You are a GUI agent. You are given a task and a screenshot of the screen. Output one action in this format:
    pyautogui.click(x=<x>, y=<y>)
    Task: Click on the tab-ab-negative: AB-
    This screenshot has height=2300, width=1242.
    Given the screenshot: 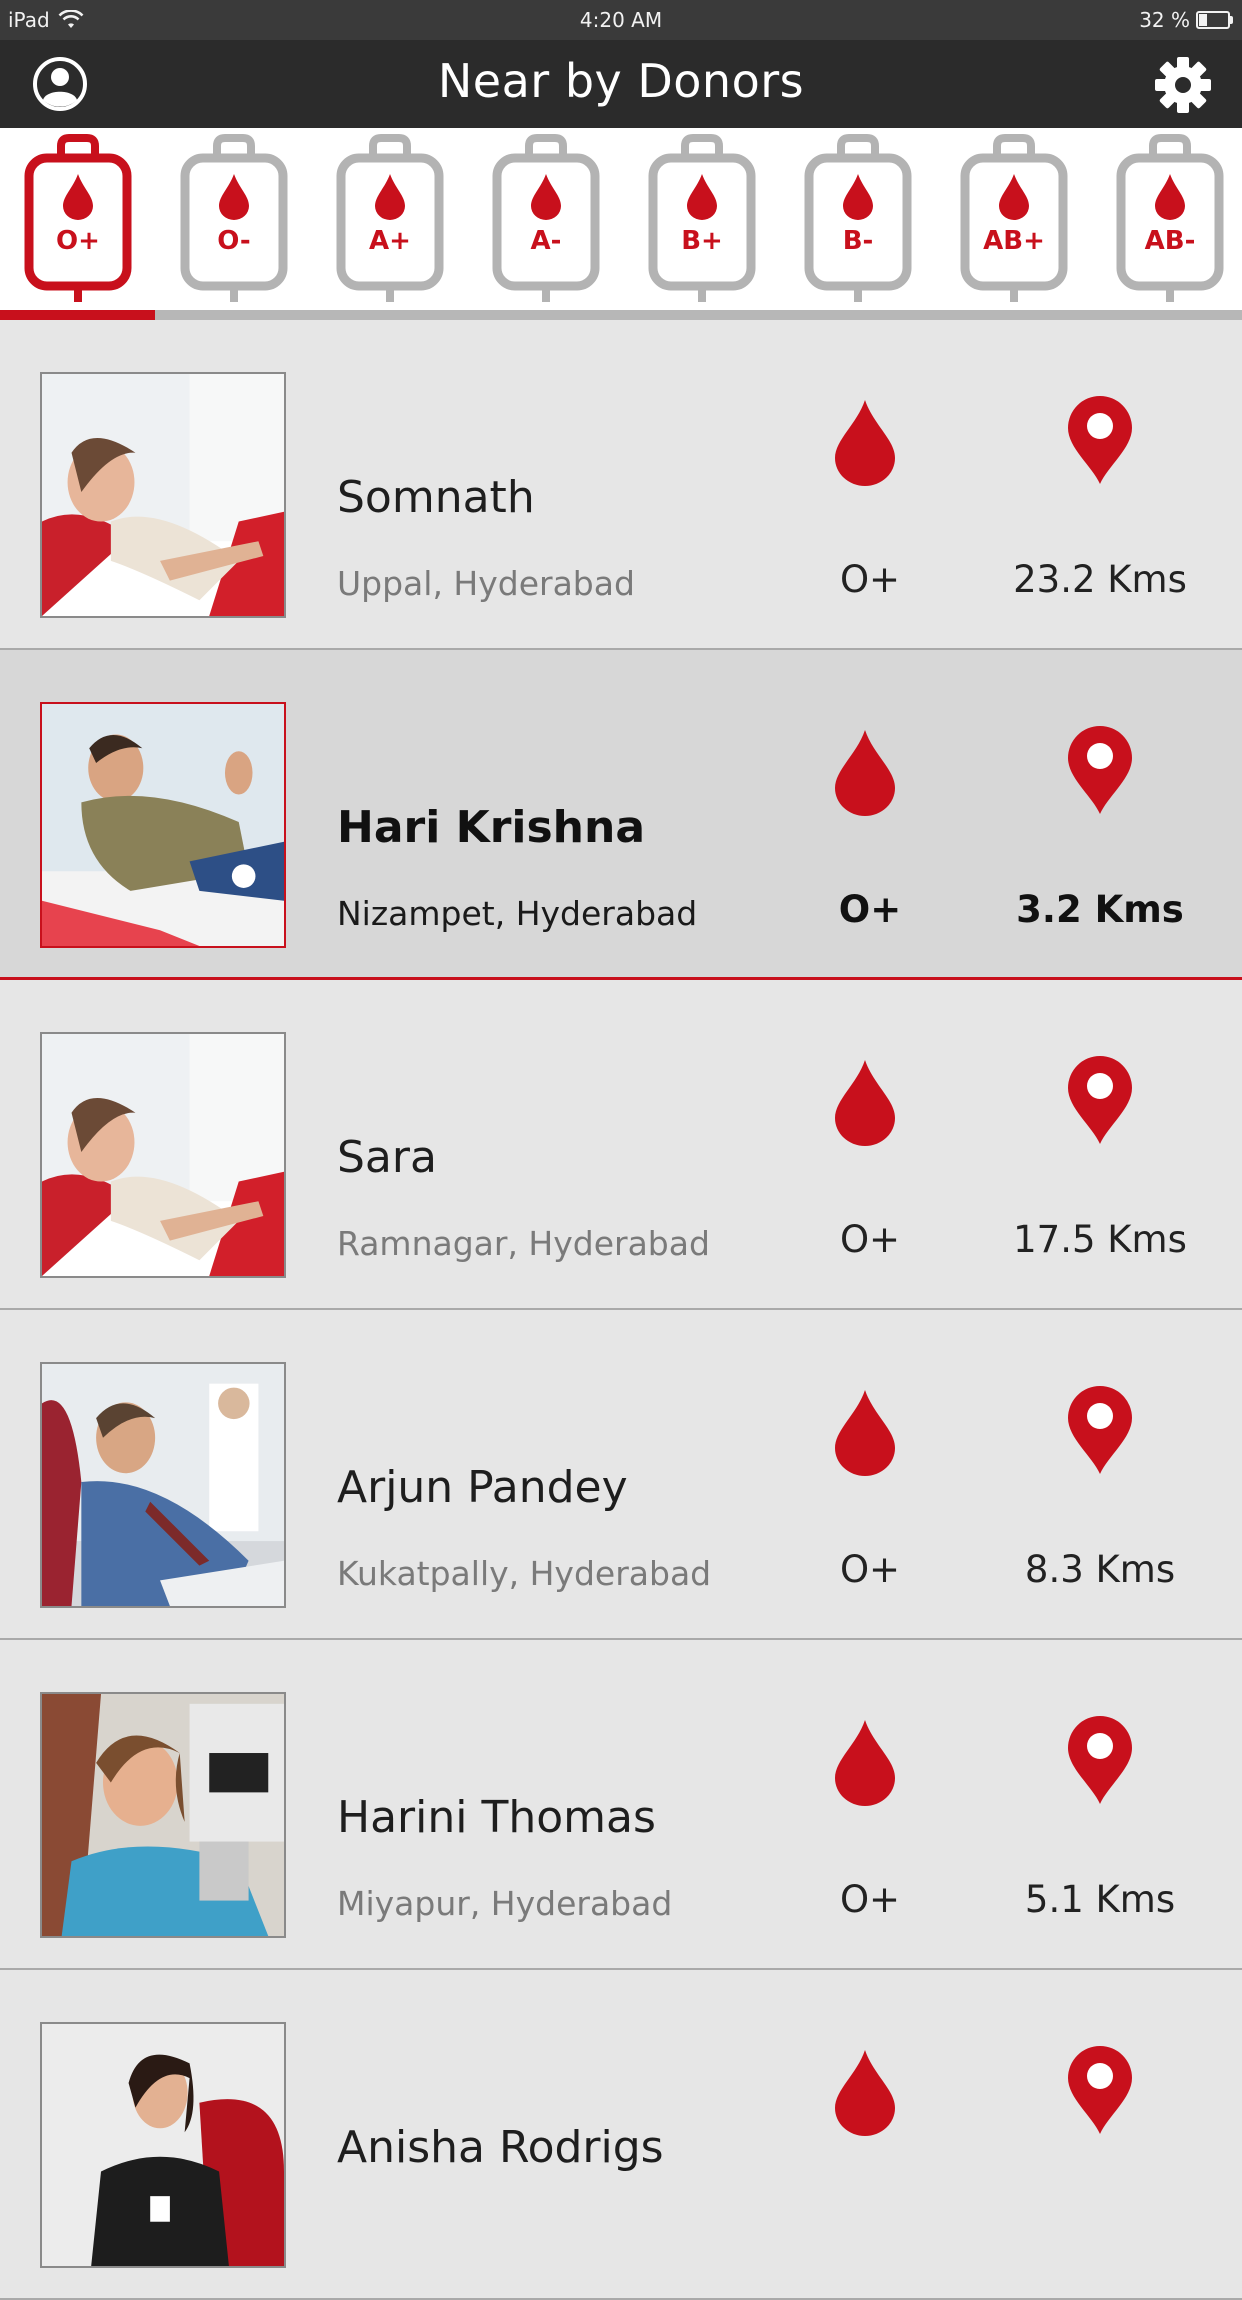 What is the action you would take?
    pyautogui.click(x=1170, y=220)
    